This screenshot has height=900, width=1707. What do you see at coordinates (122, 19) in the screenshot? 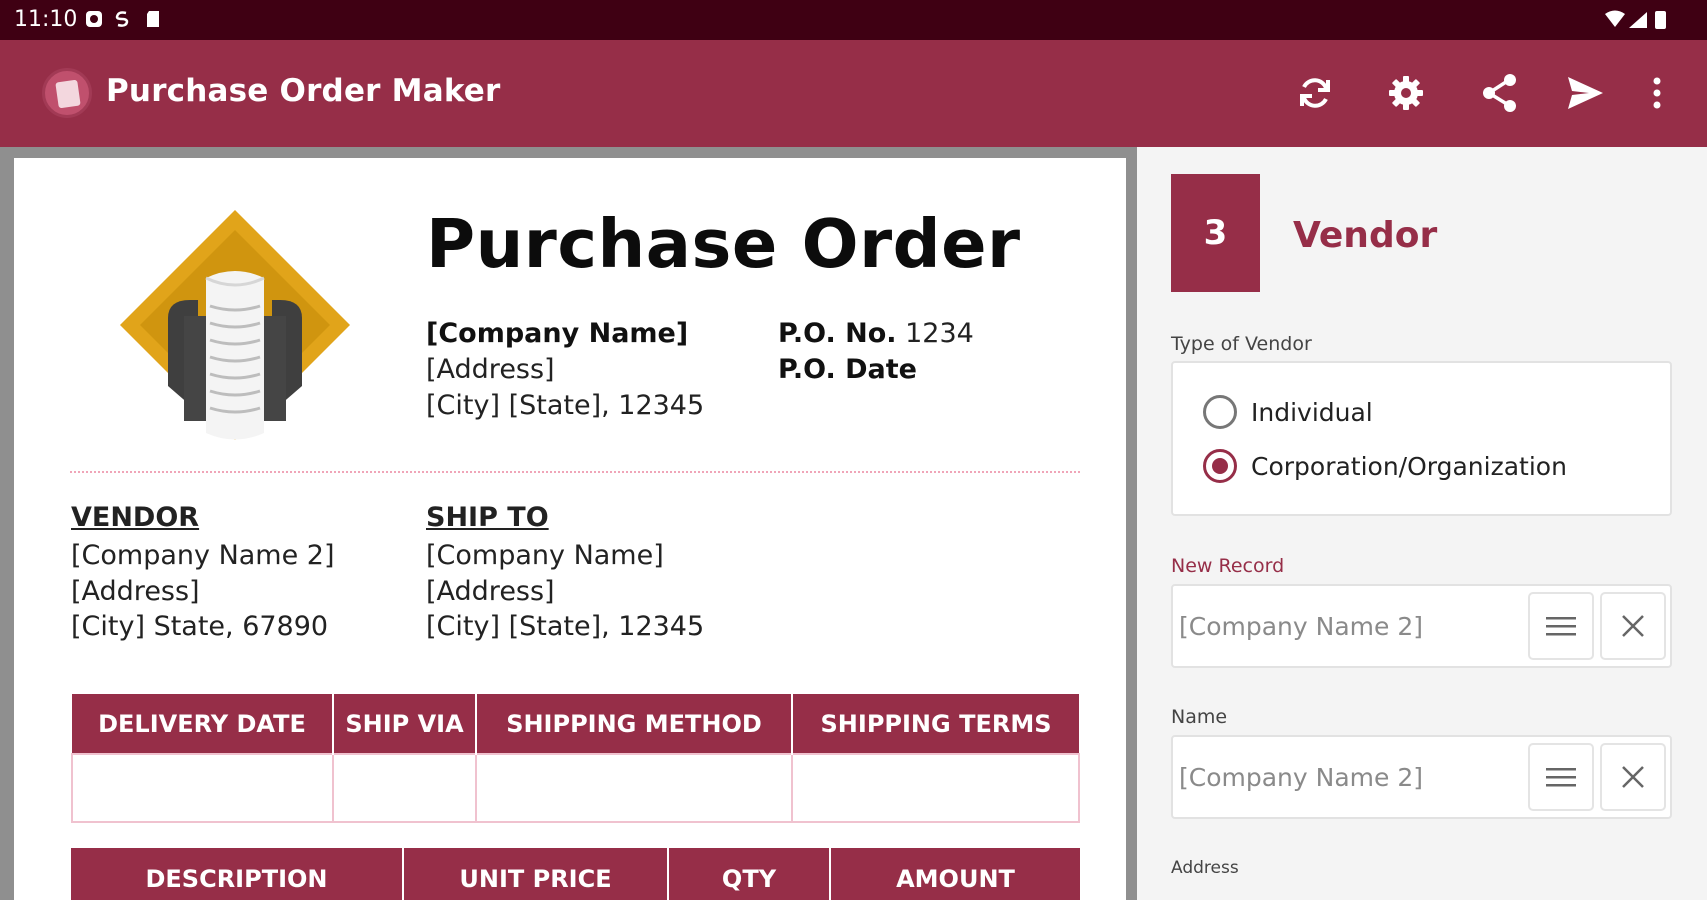
I see `sync-status-icon` at bounding box center [122, 19].